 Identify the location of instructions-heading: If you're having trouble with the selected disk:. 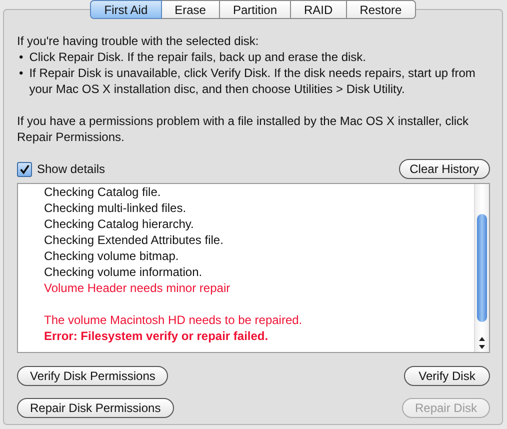
(138, 41).